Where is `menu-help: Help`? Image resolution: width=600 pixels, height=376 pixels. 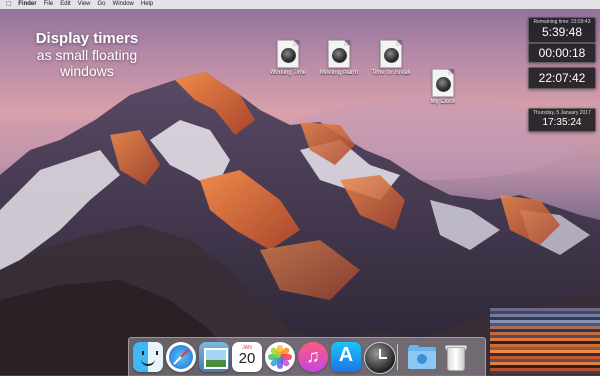
menu-help: Help is located at coordinates (147, 4).